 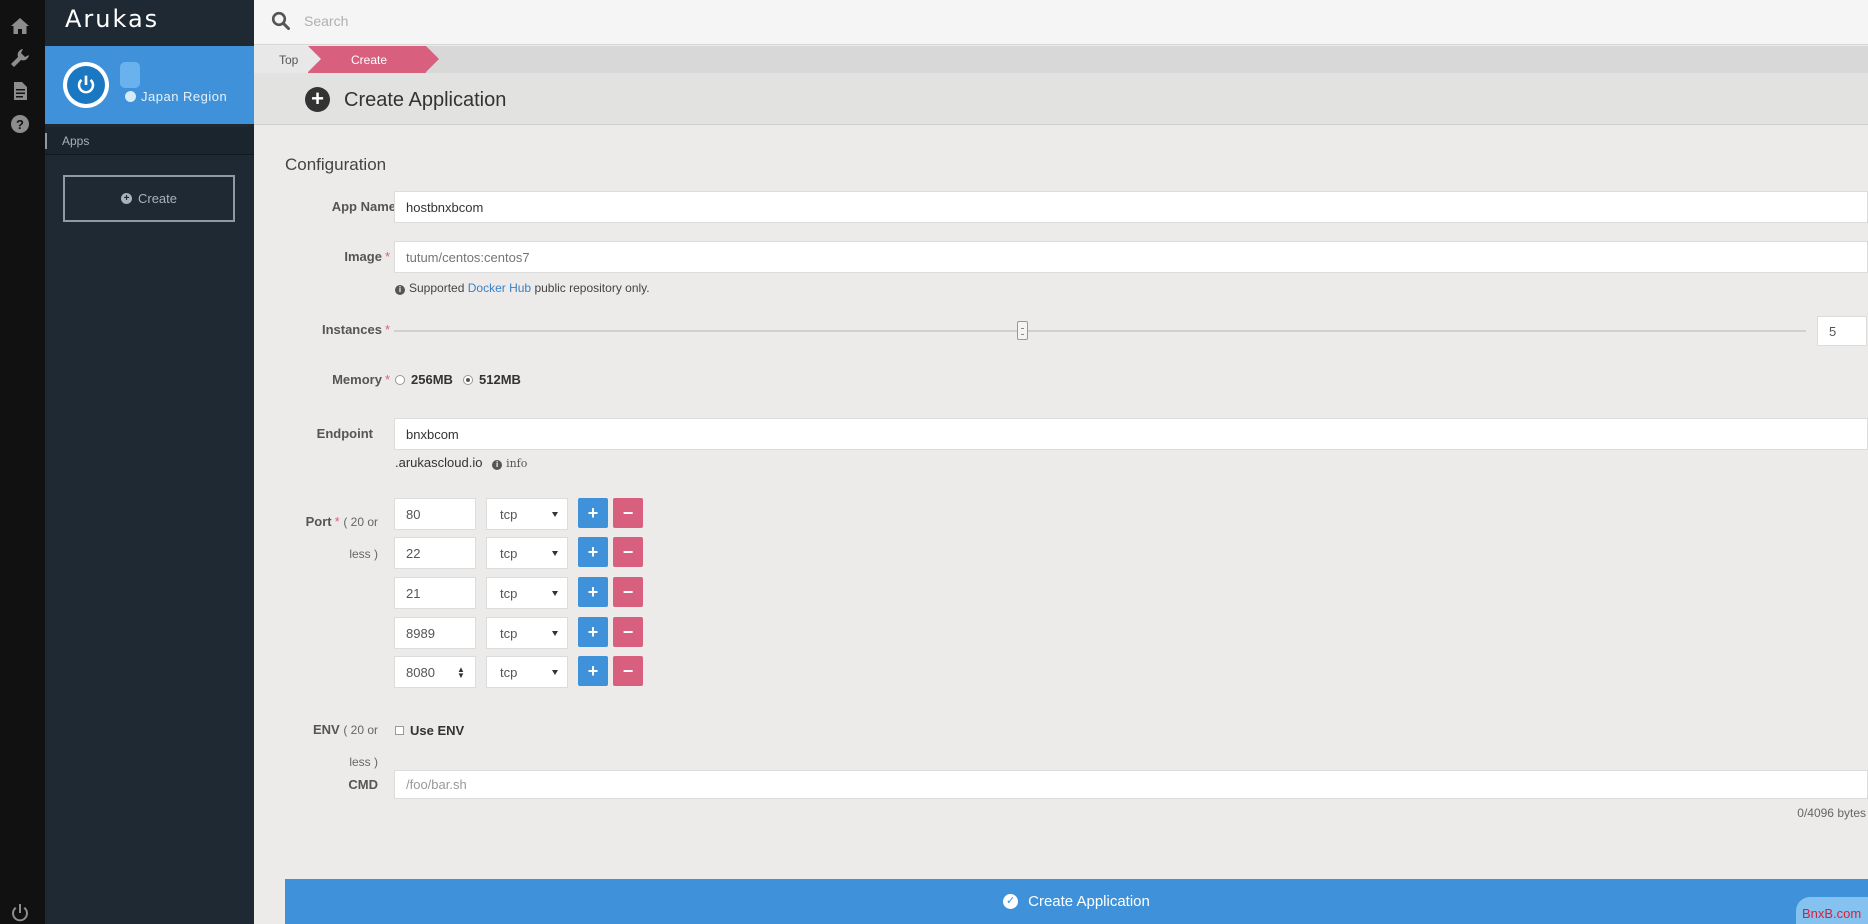 What do you see at coordinates (413, 553) in the screenshot?
I see `port-number: 22` at bounding box center [413, 553].